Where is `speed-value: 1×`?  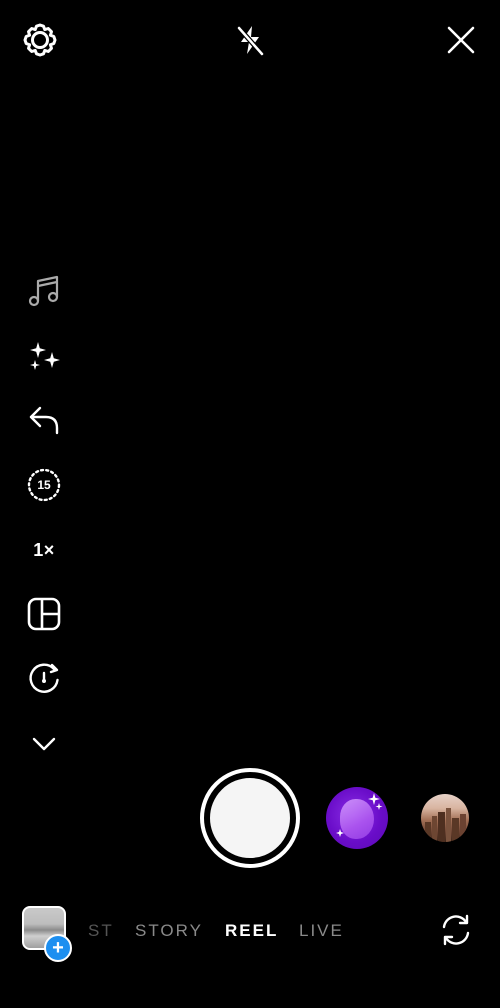 speed-value: 1× is located at coordinates (44, 549).